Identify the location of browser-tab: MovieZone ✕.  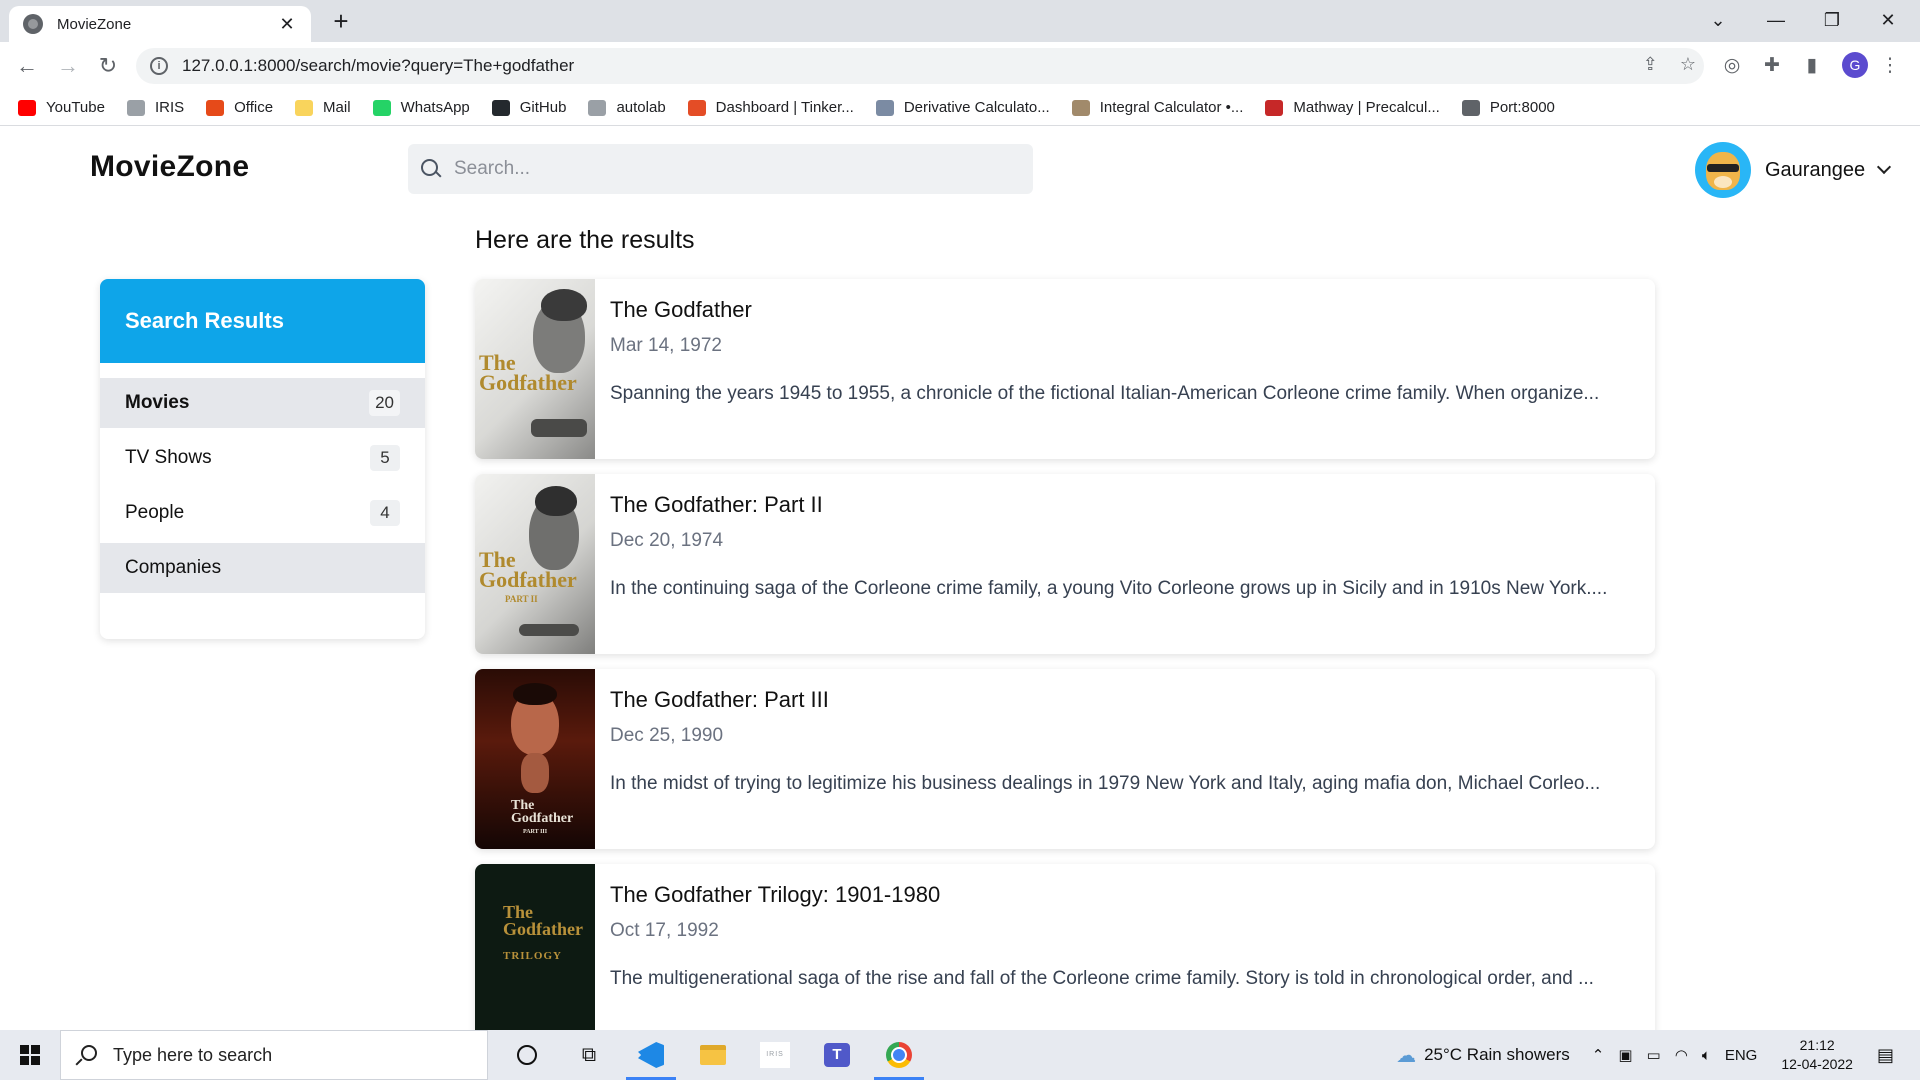
(160, 24).